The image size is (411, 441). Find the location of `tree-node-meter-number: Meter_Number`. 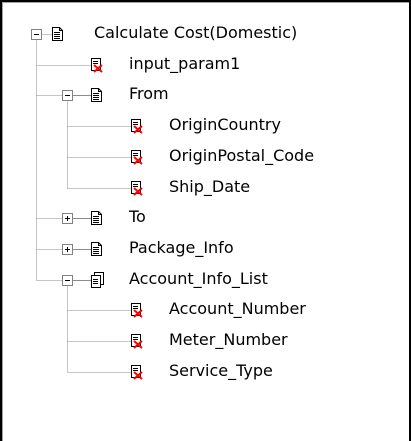

tree-node-meter-number: Meter_Number is located at coordinates (205, 341).